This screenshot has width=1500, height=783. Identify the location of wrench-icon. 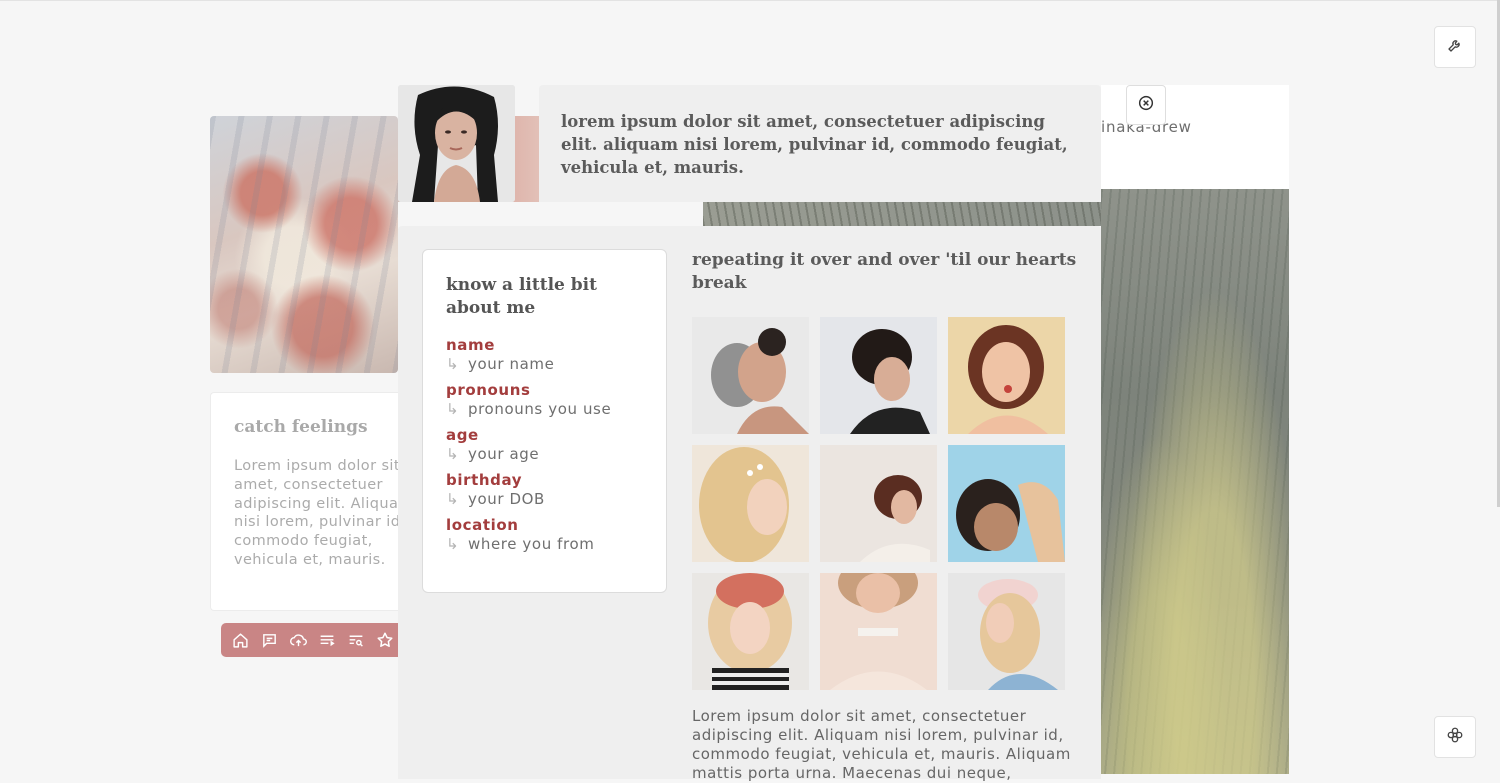
(1455, 47).